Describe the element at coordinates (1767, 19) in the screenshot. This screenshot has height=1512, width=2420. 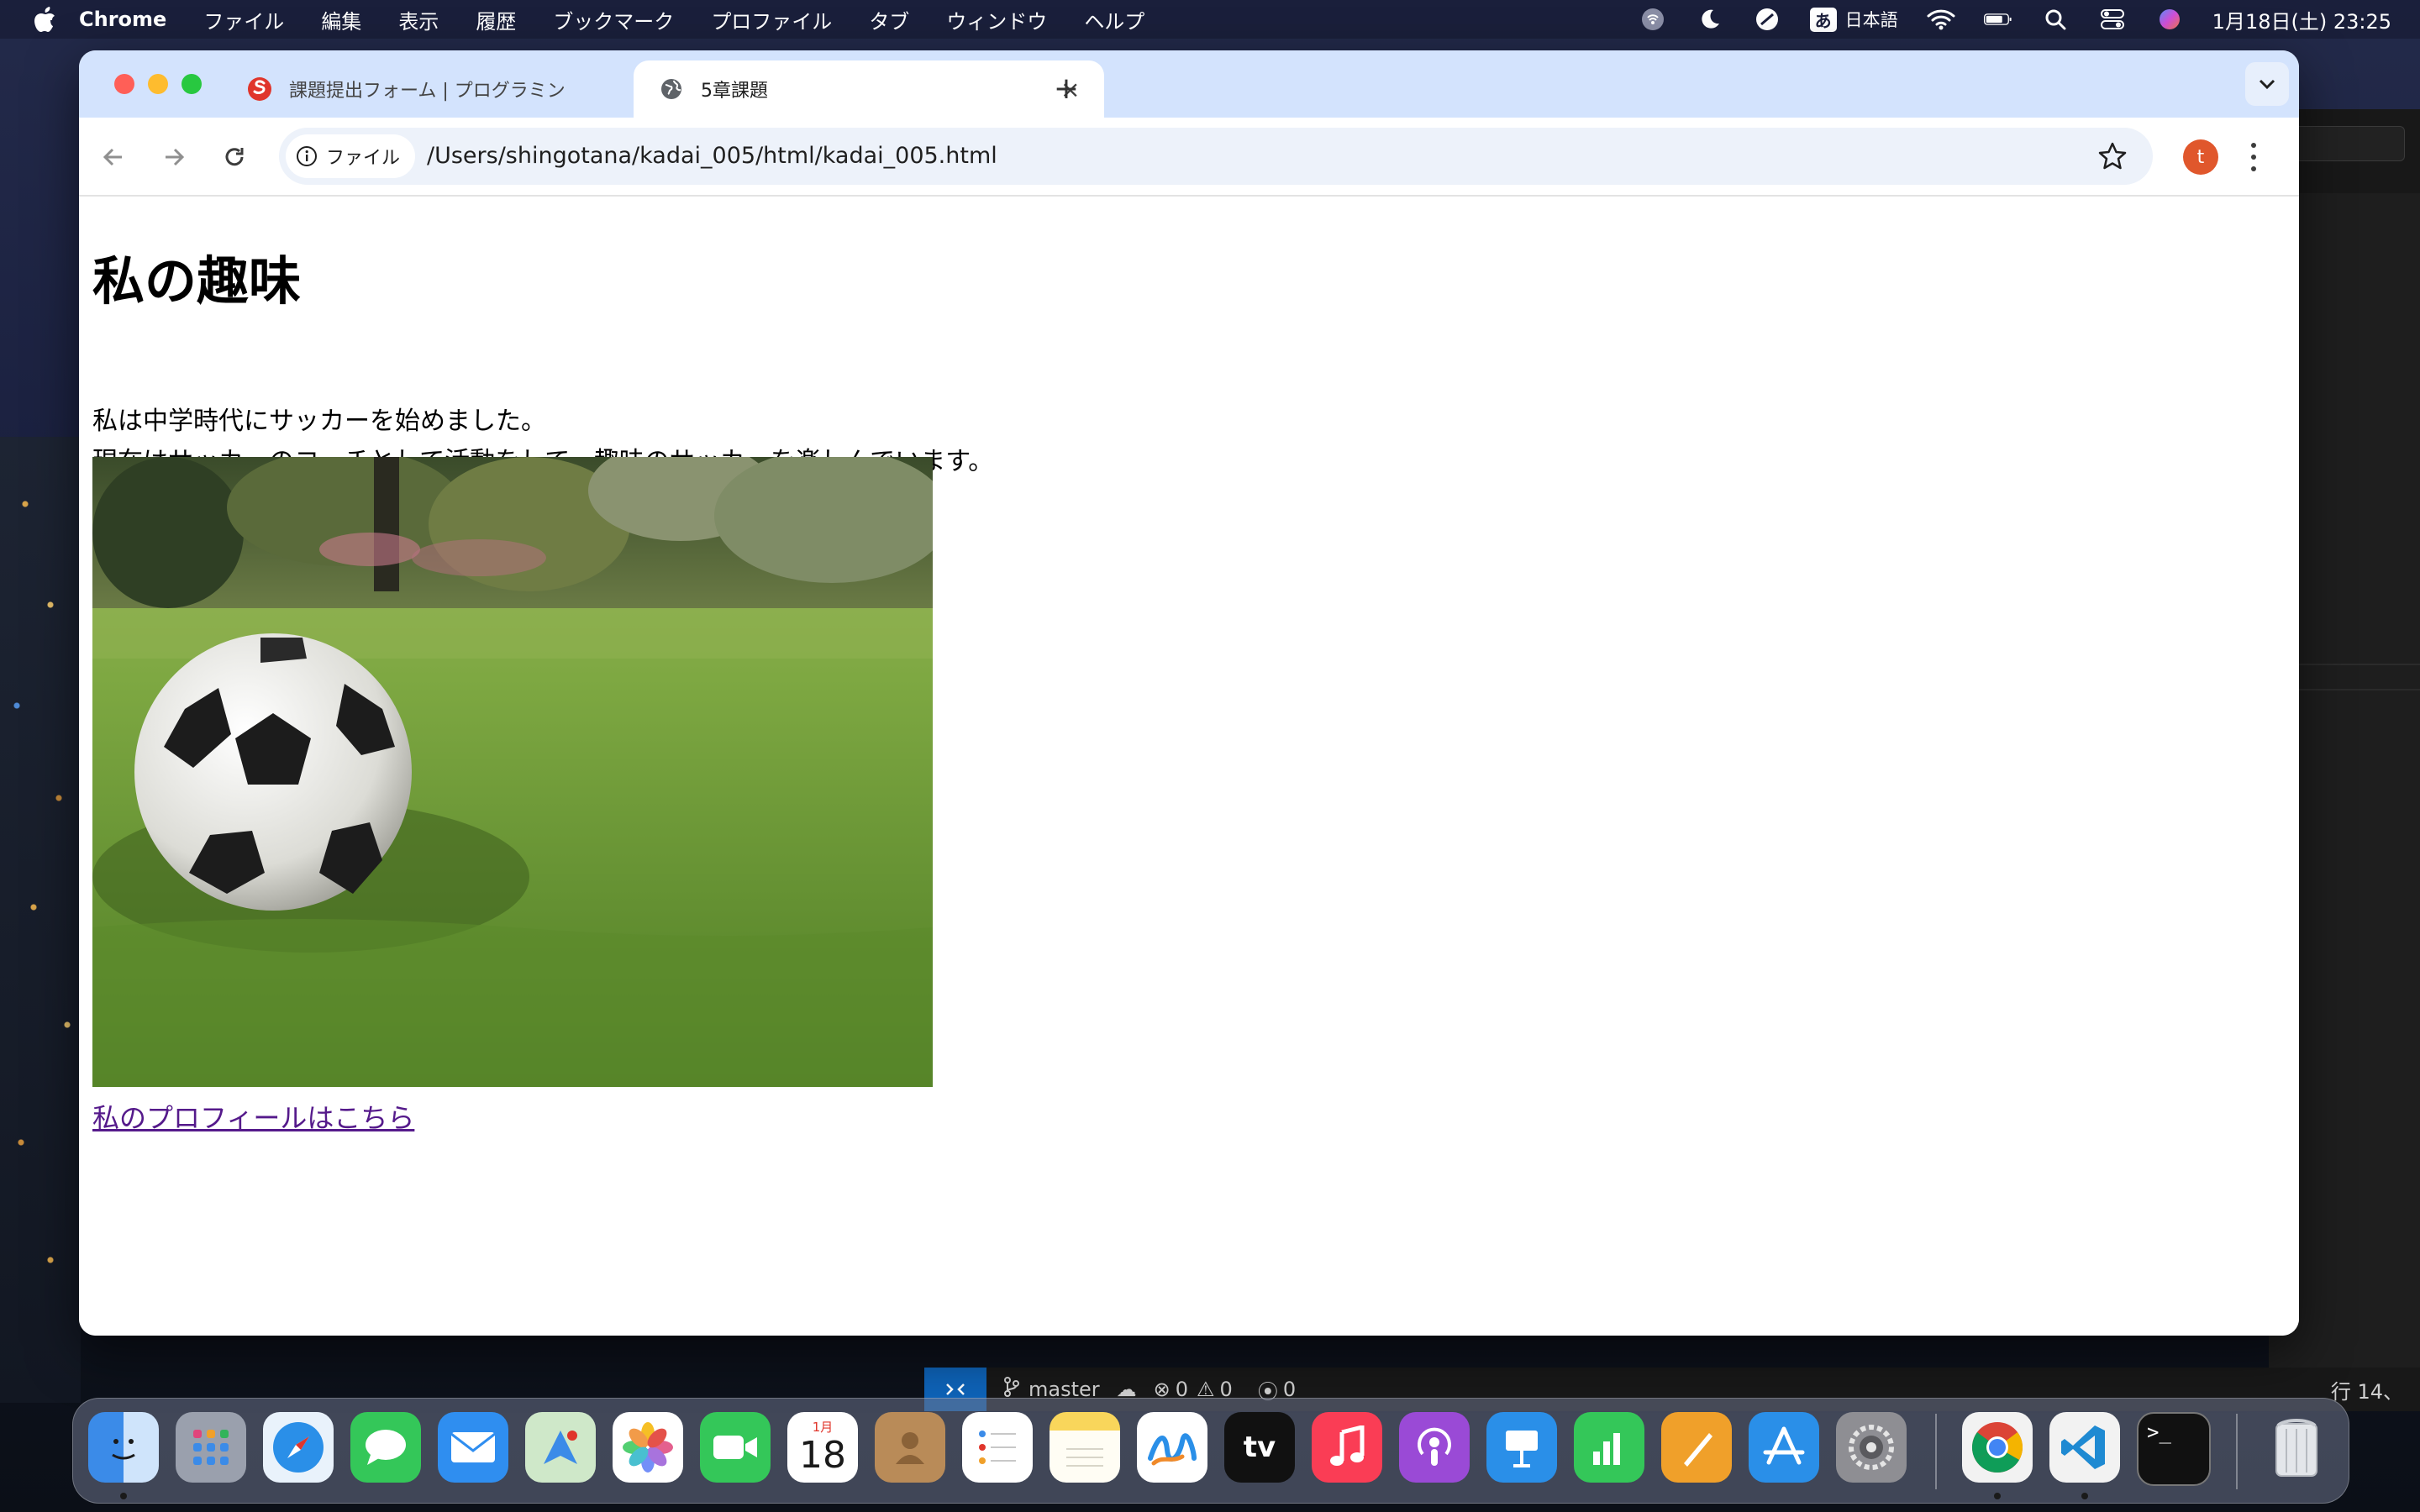
I see `accessibility-icon` at that location.